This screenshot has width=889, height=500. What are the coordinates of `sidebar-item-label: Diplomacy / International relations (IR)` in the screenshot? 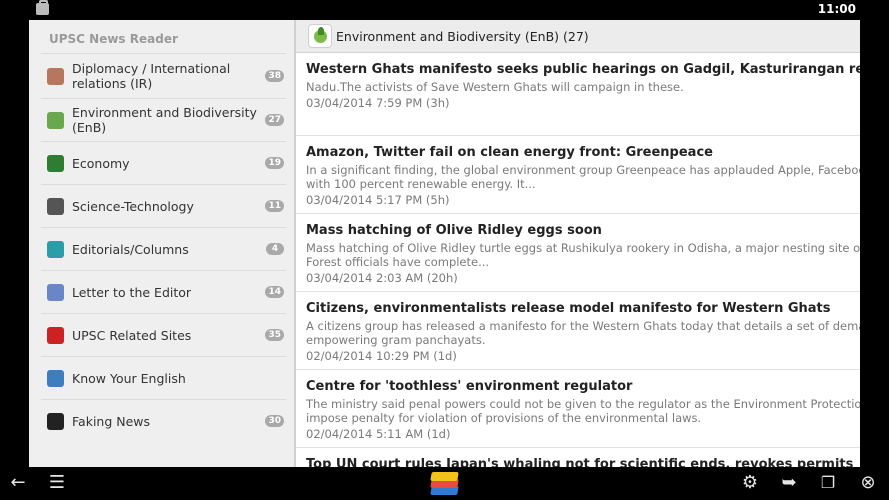 It's located at (151, 76).